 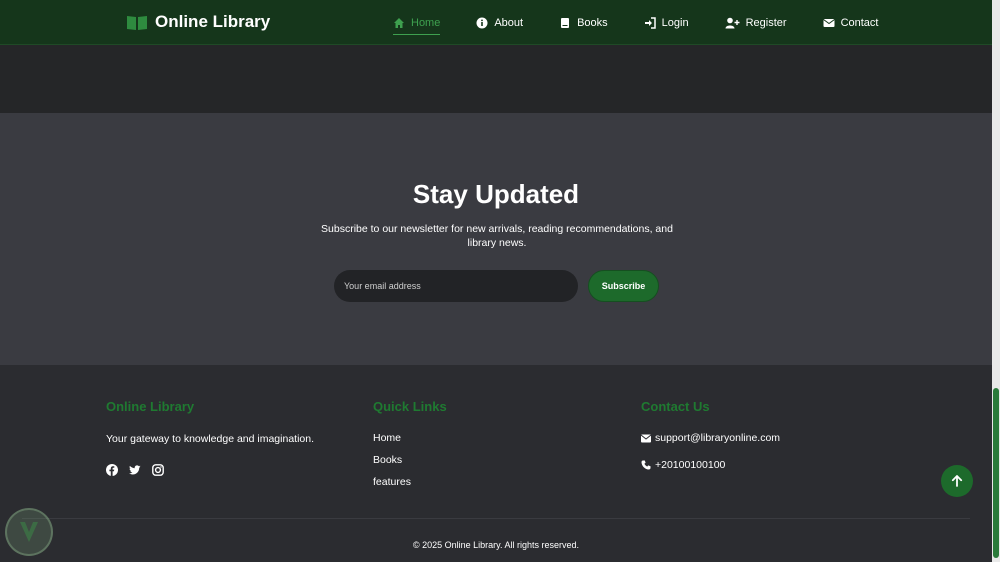 I want to click on contact-email-text: support@libraryonline.com, so click(x=718, y=438).